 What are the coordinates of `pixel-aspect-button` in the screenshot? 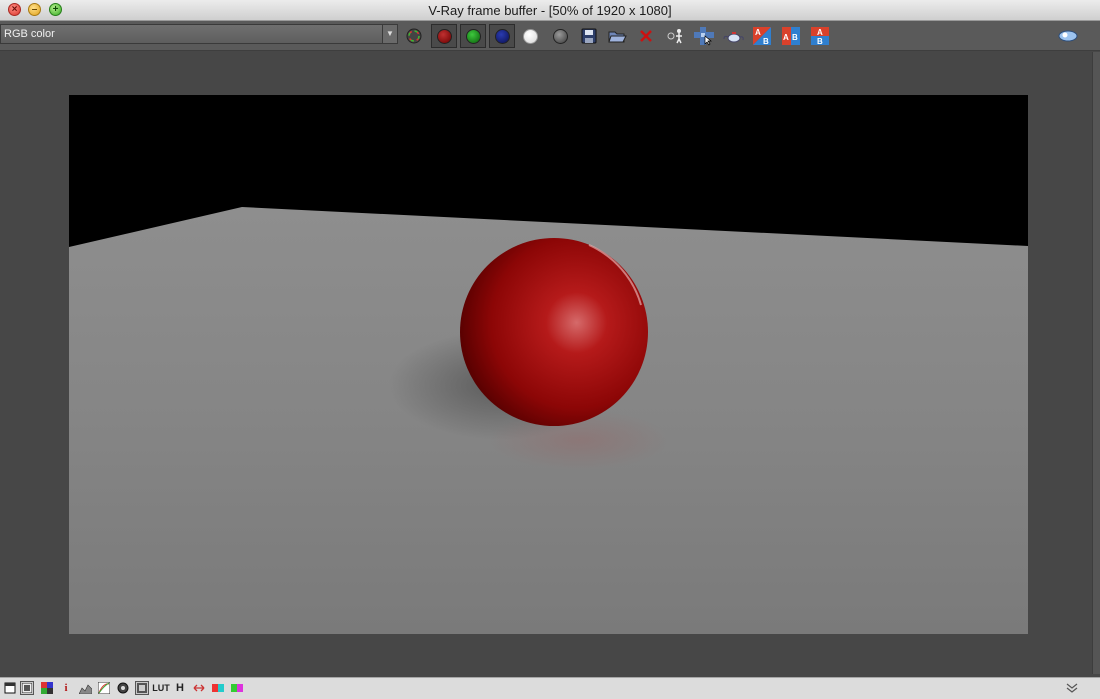 It's located at (199, 688).